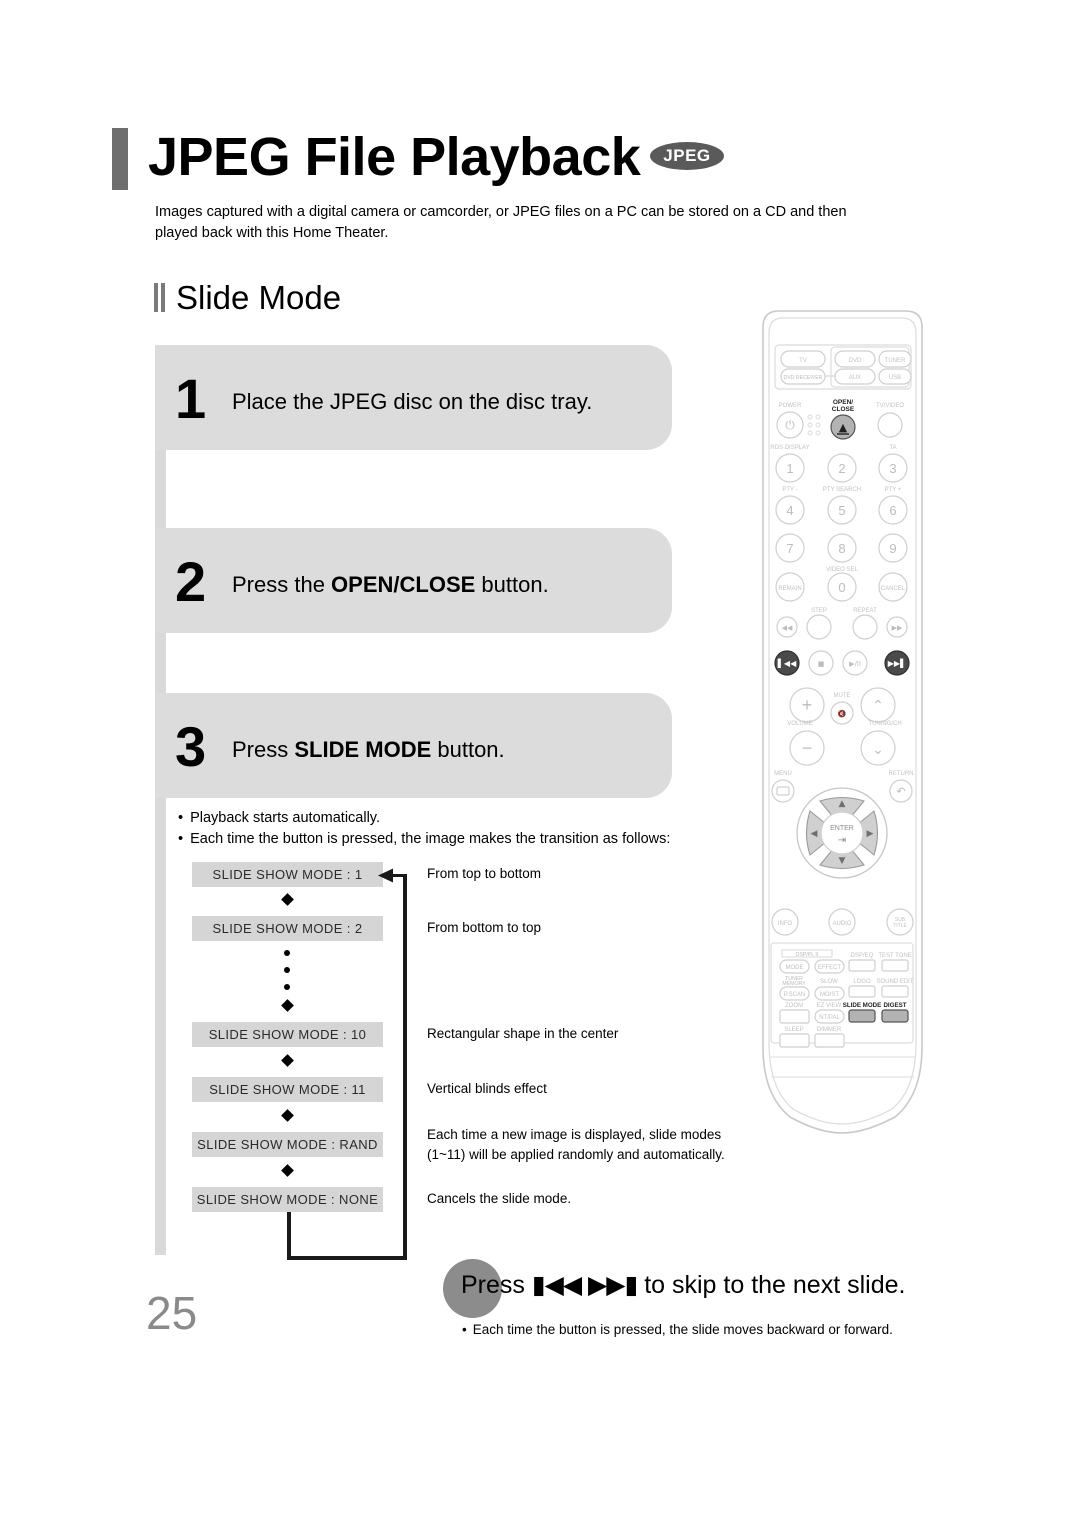 The width and height of the screenshot is (1080, 1528). What do you see at coordinates (512, 584) in the screenshot?
I see `step-text-2-suffix: button.` at bounding box center [512, 584].